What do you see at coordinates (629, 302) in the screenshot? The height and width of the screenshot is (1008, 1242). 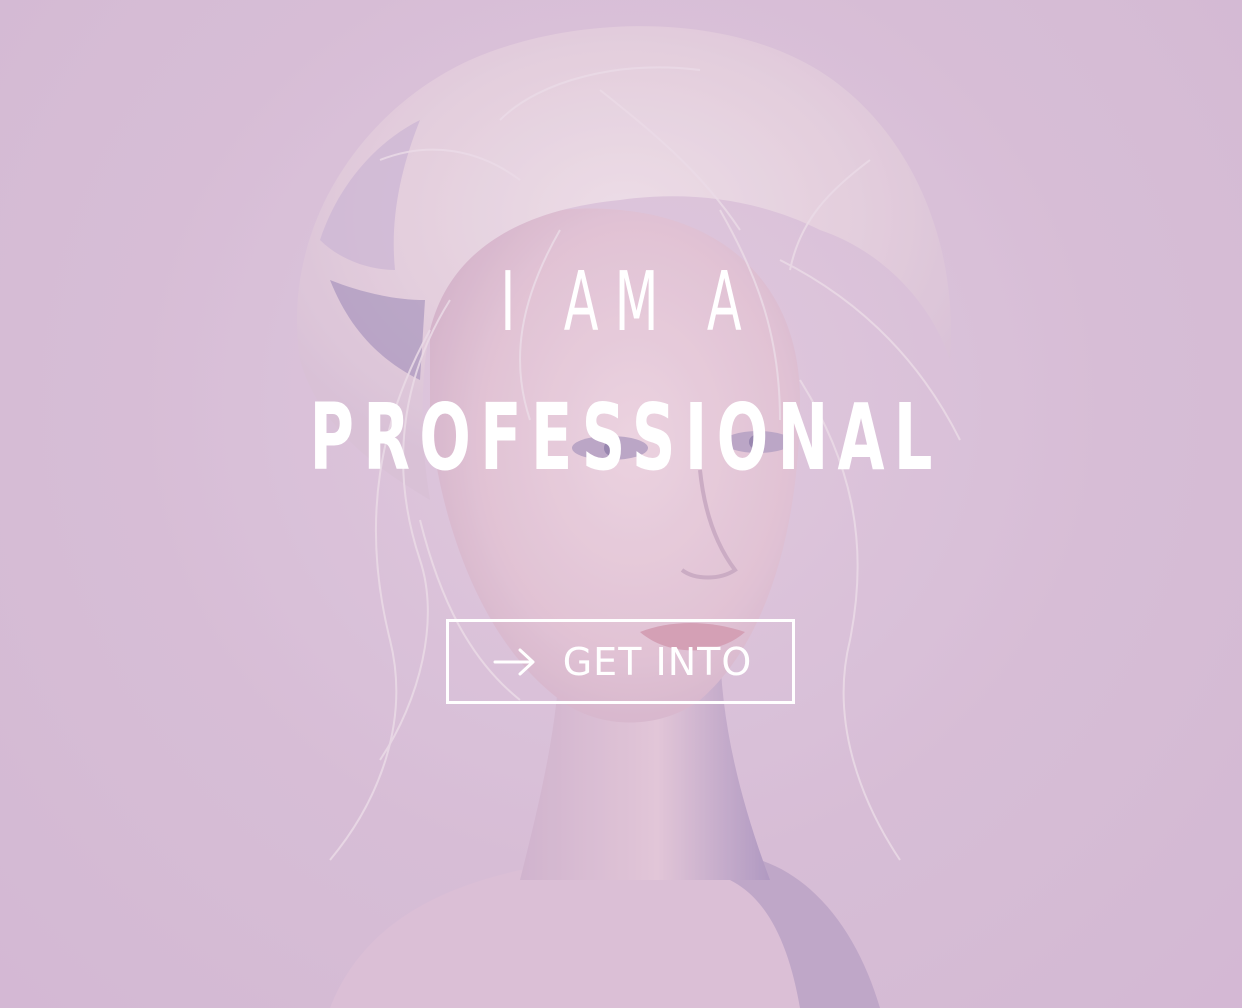 I see `headline-line-1: I AM A` at bounding box center [629, 302].